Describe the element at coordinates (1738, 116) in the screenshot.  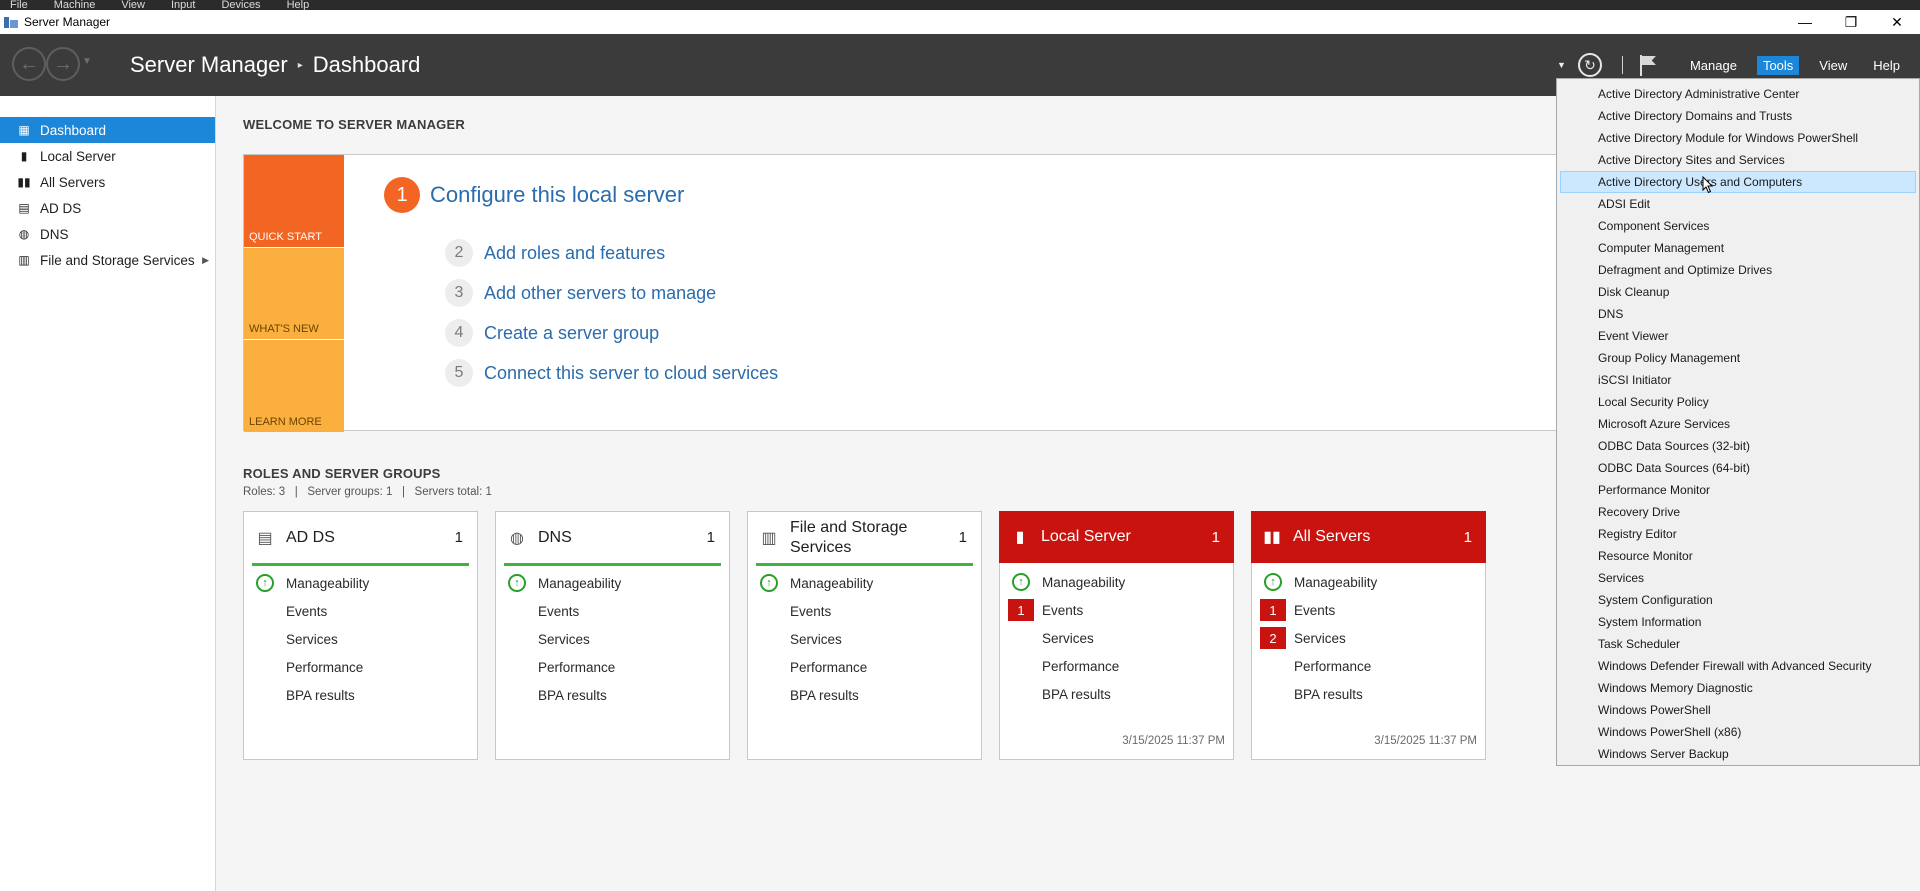
I see `tools-menu-item: Active Directory Domains and Trusts` at that location.